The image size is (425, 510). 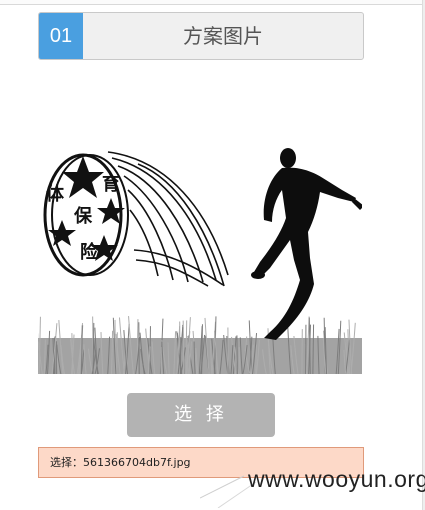 I want to click on badge-char-xian: 险, so click(x=89, y=252).